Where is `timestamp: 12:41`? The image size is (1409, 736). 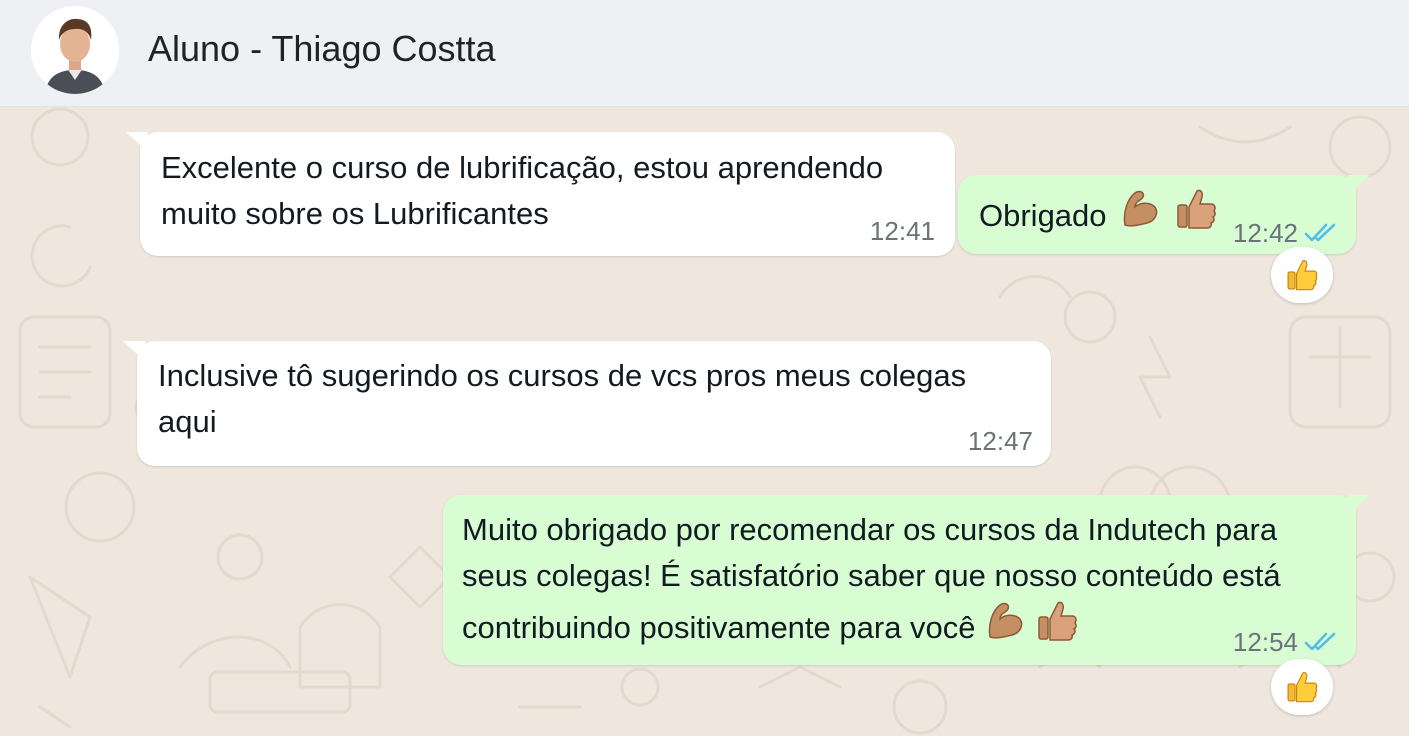 timestamp: 12:41 is located at coordinates (902, 231).